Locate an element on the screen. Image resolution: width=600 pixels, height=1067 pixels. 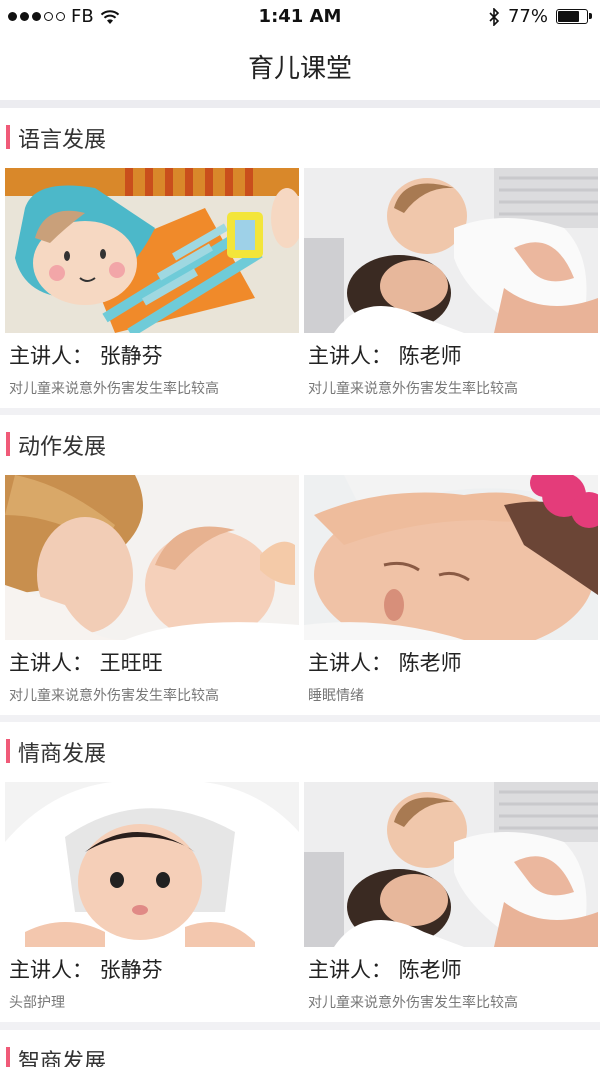
felt-cartoon-baby-image is located at coordinates (152, 250).